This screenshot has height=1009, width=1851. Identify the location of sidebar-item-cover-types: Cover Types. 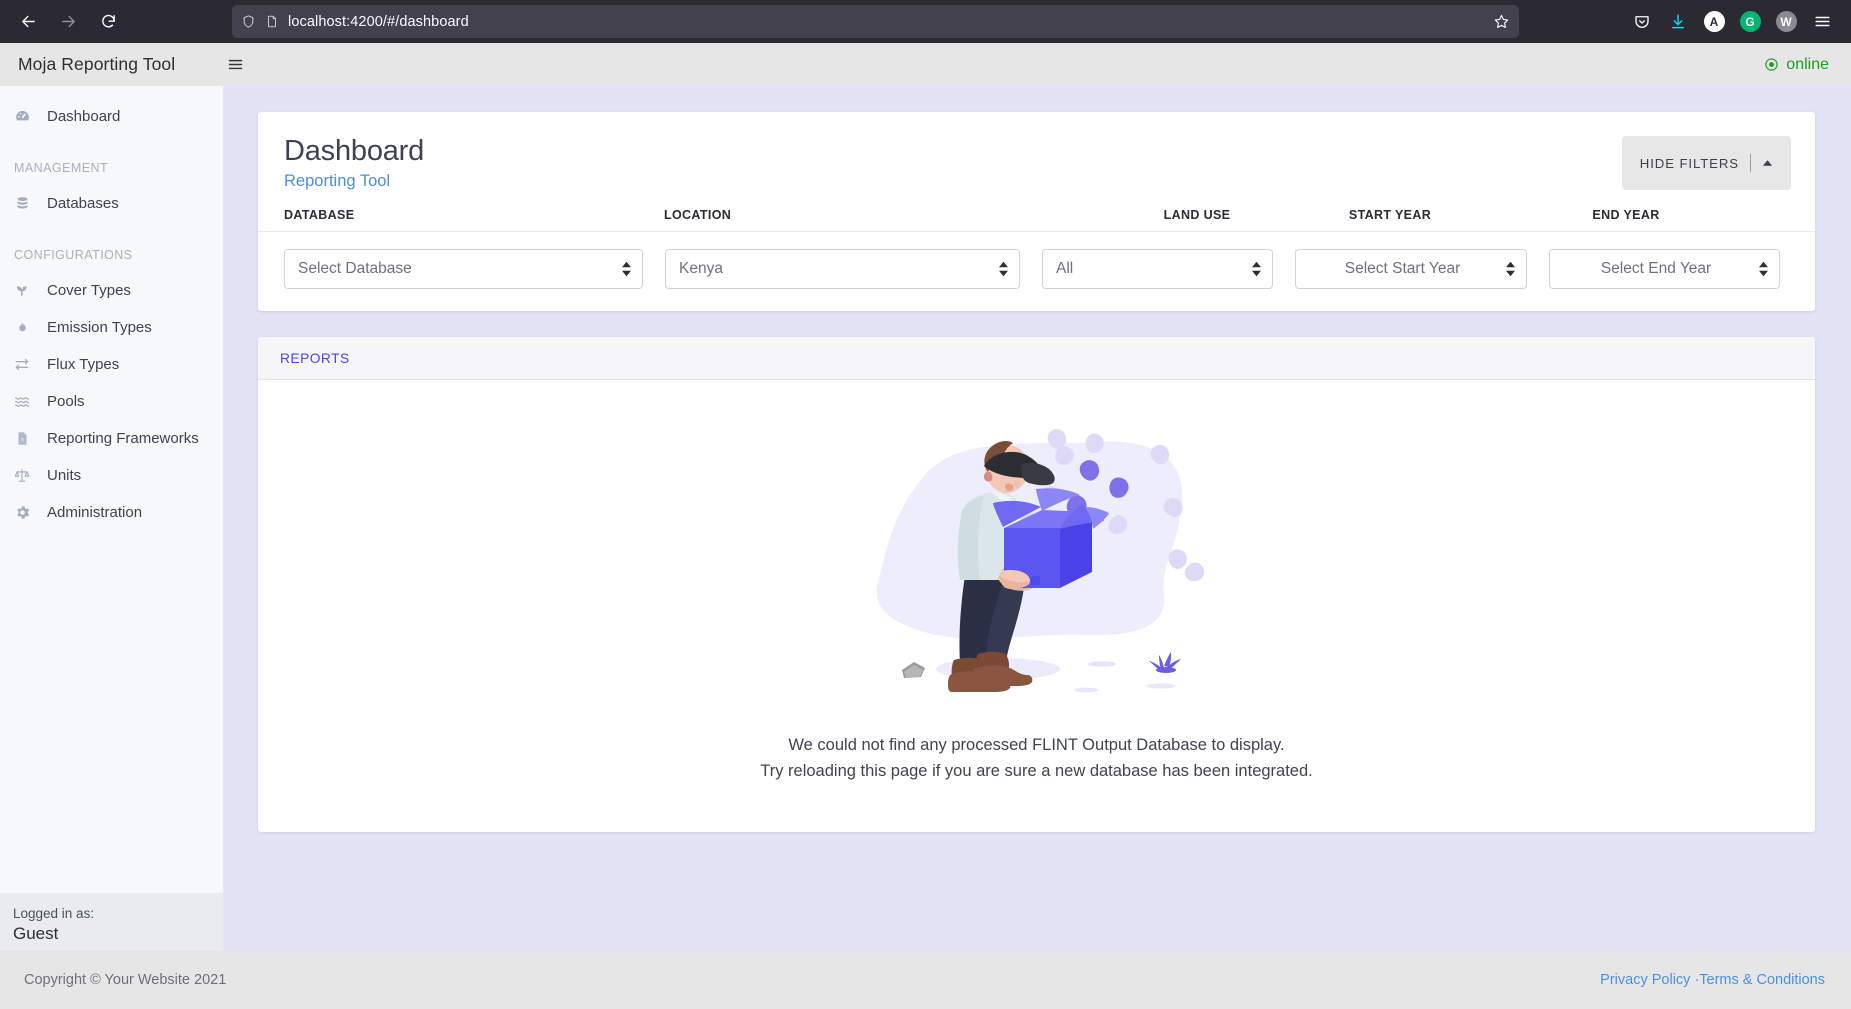
(111, 290).